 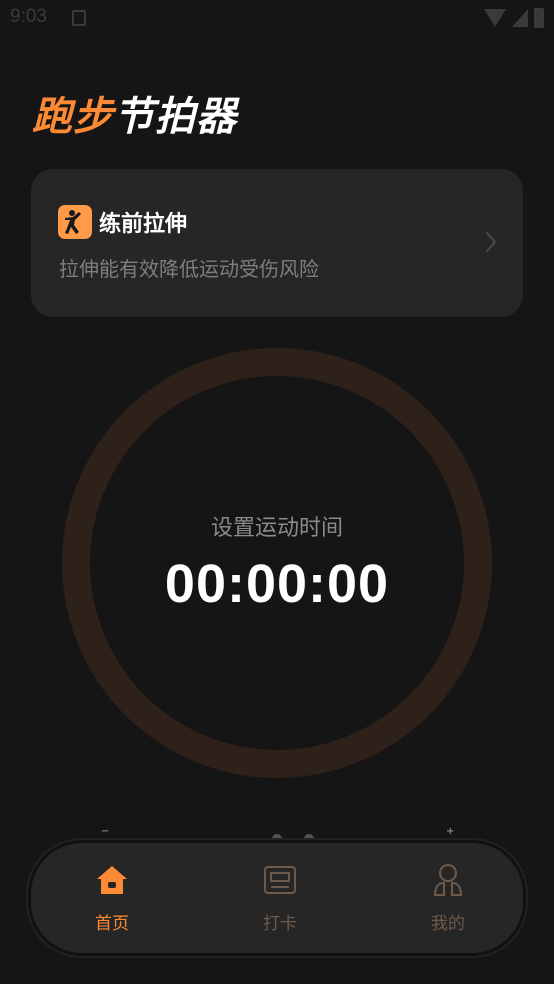 What do you see at coordinates (277, 19) in the screenshot?
I see `status-bar: 9:03` at bounding box center [277, 19].